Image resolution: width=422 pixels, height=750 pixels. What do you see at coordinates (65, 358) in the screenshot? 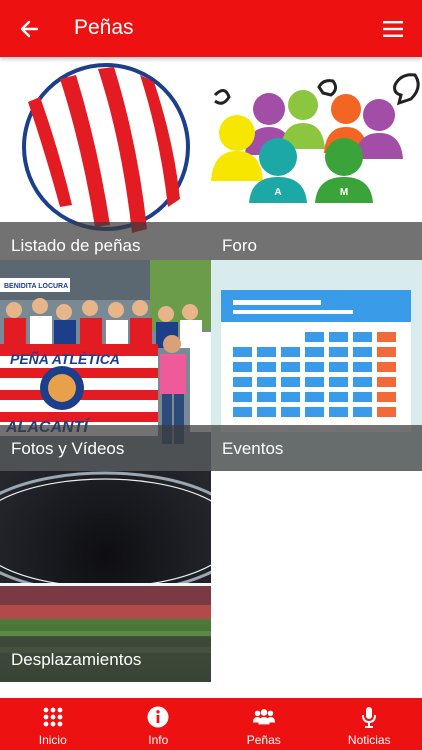
I see `photo-banner-text: PEÑA ATLÉTICA` at bounding box center [65, 358].